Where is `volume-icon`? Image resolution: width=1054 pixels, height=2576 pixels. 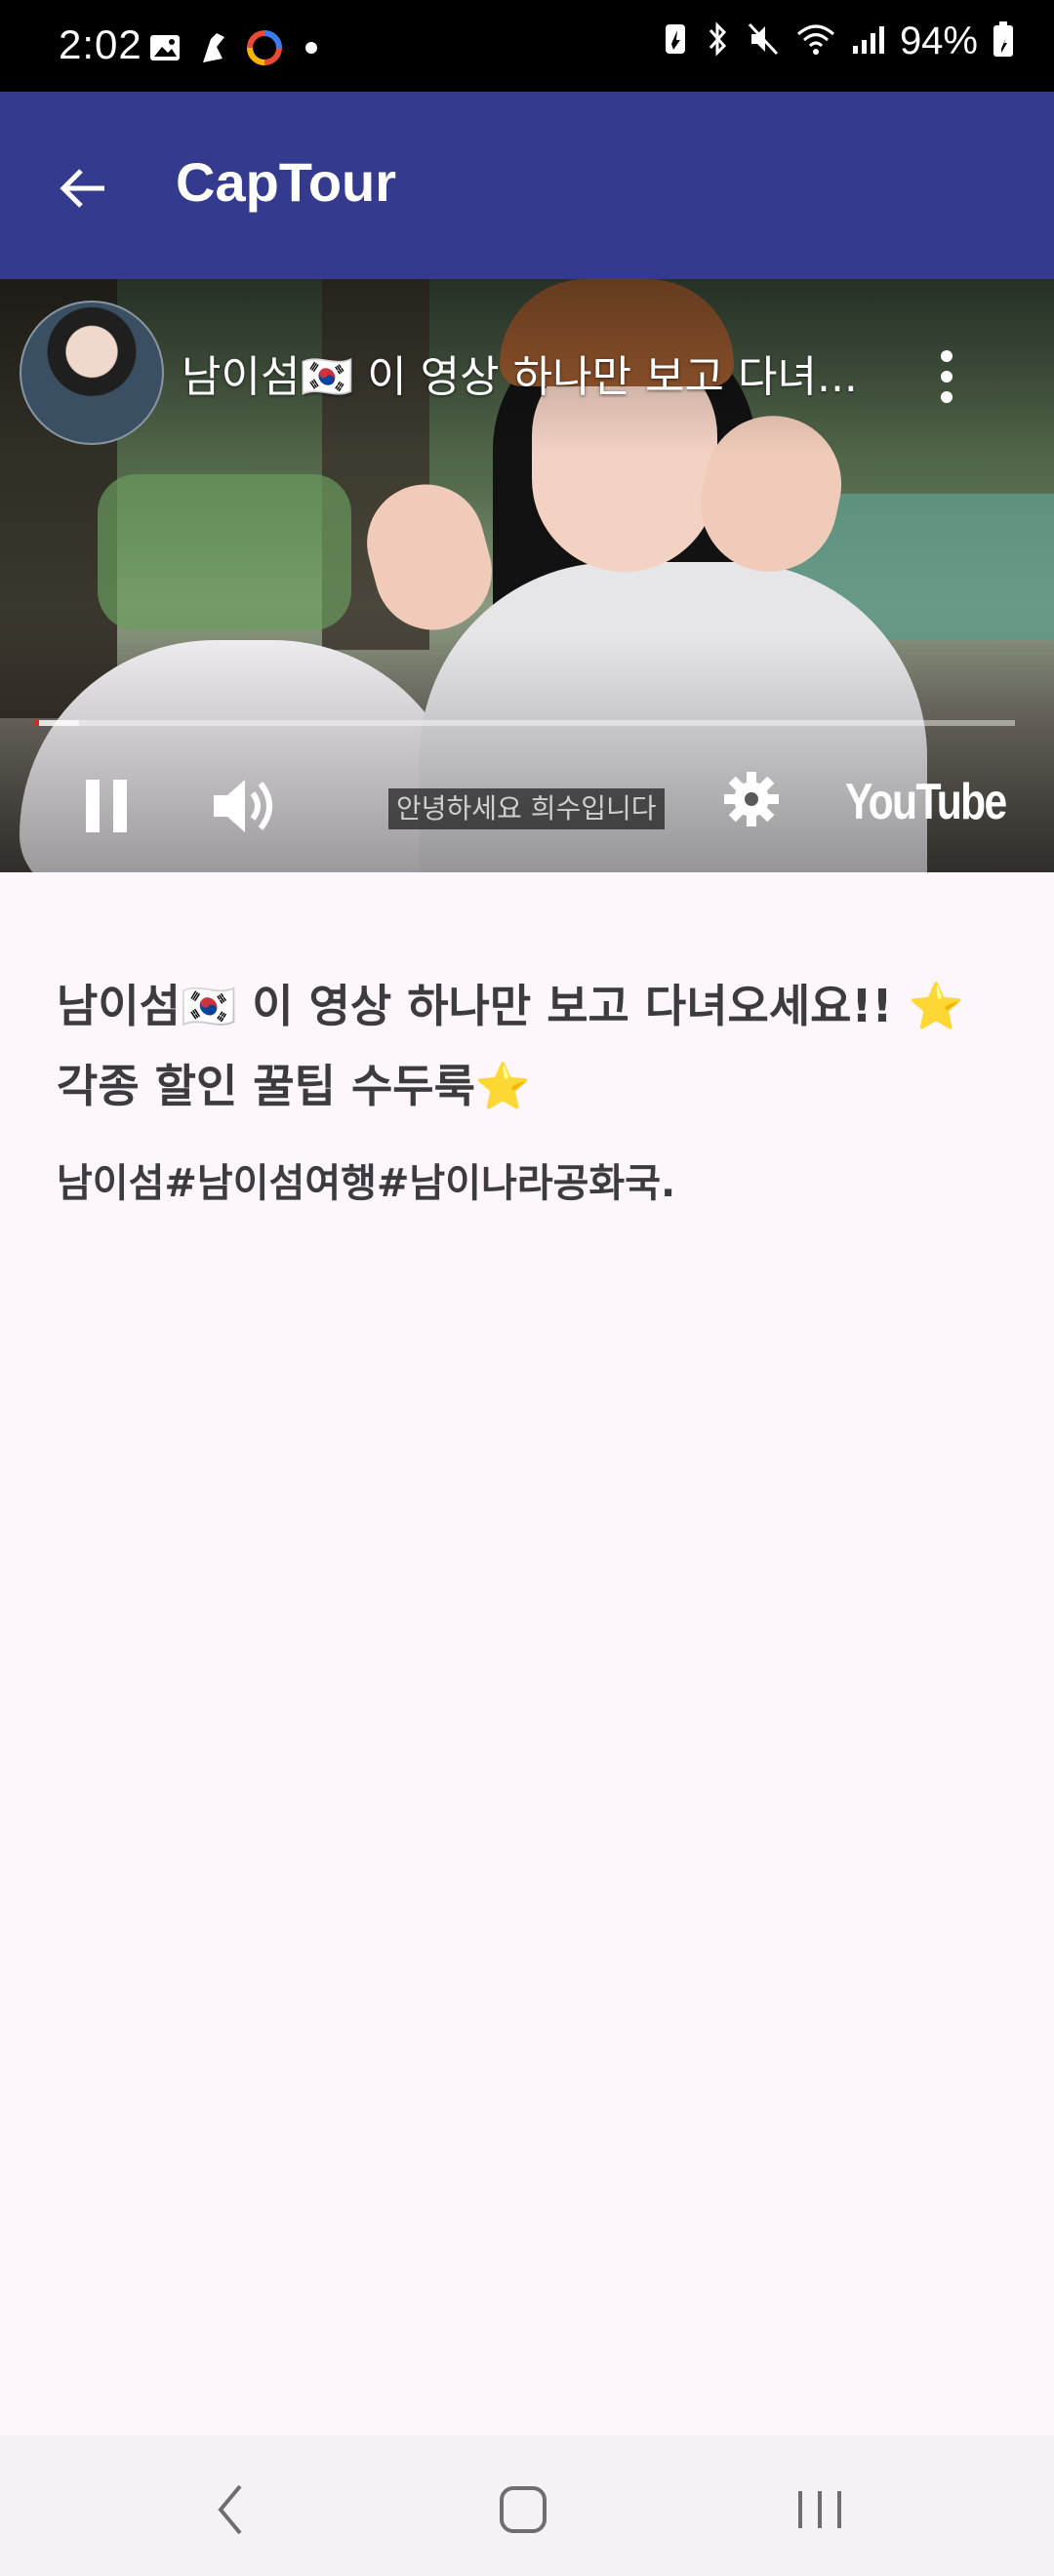
volume-icon is located at coordinates (243, 806).